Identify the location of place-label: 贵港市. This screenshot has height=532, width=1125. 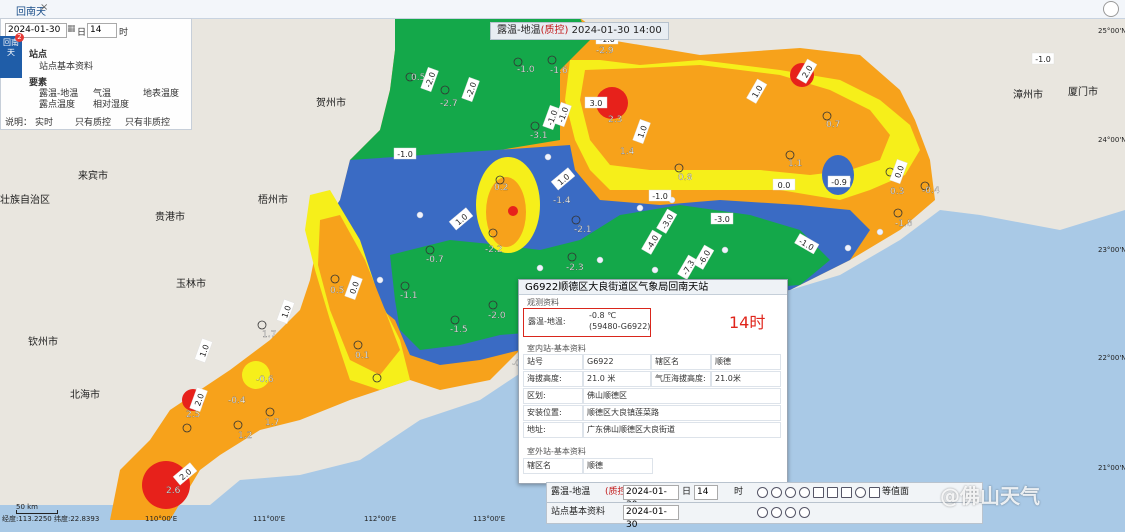
(170, 216).